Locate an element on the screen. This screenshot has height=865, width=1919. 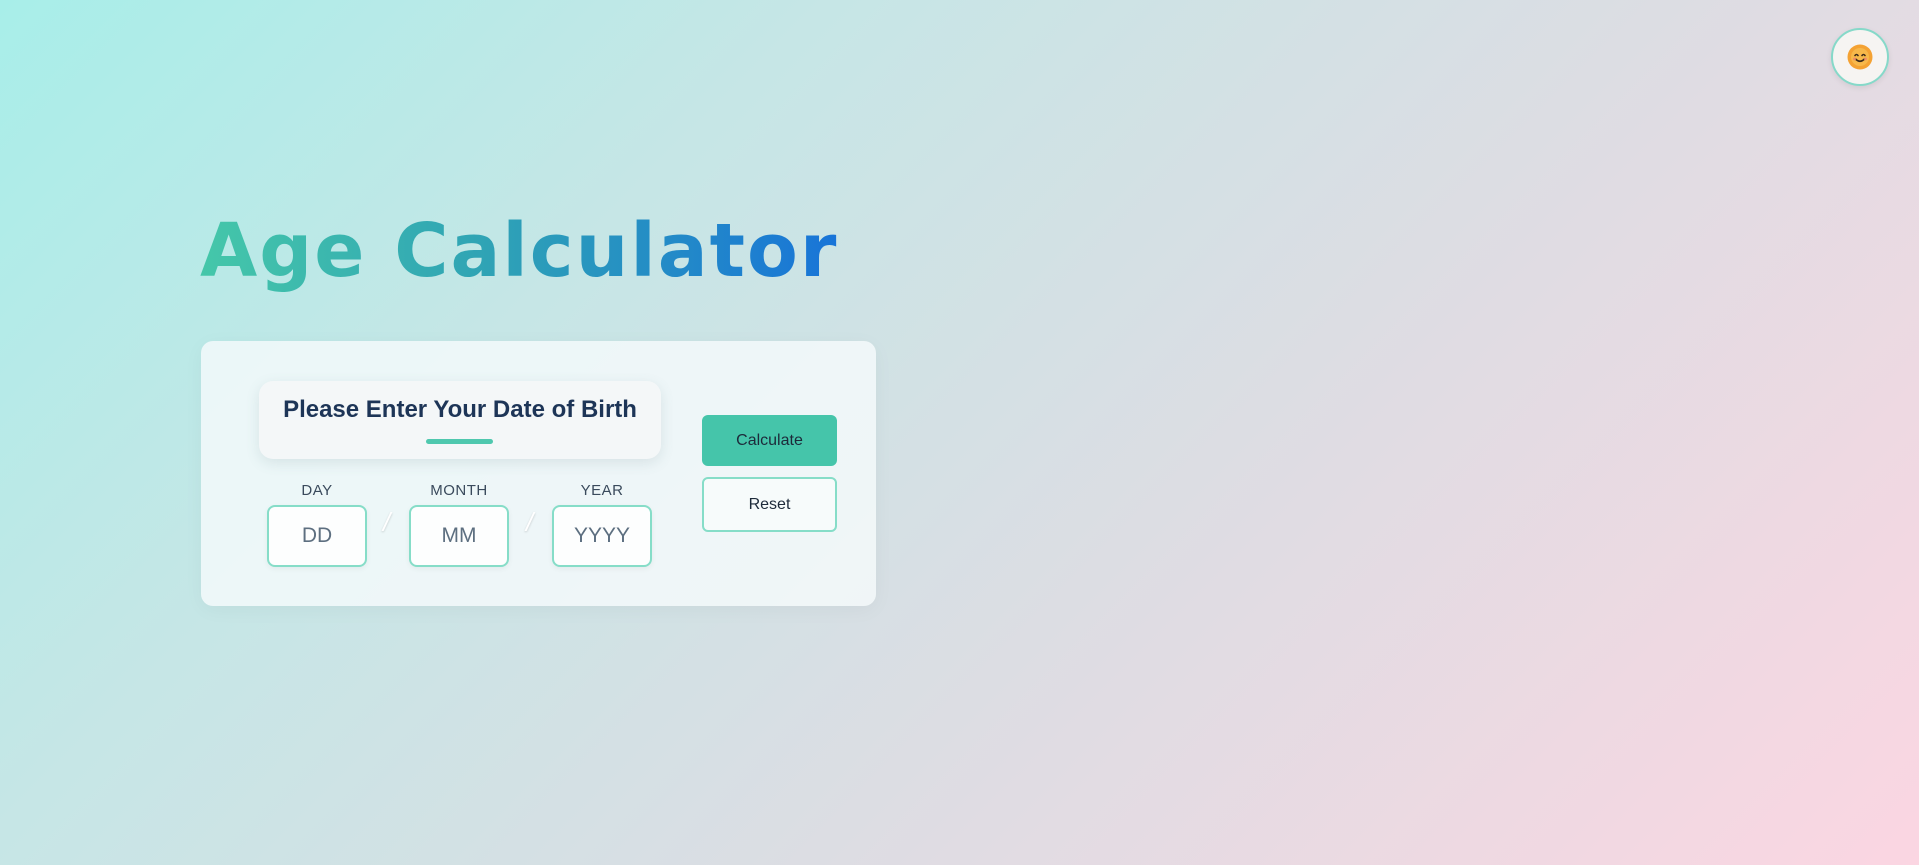
month-field: MONTH is located at coordinates (459, 524).